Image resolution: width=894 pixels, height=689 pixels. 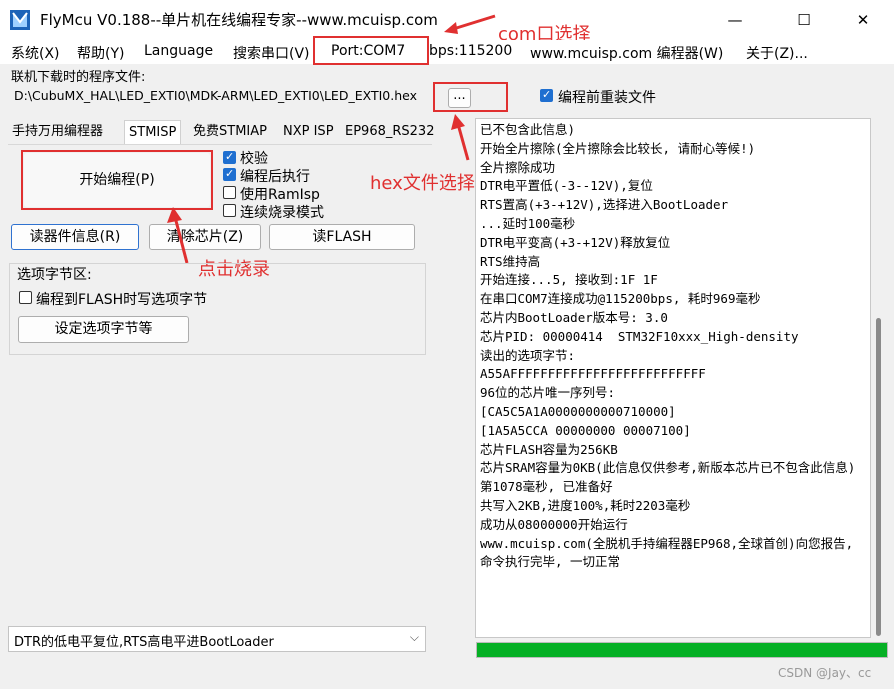 I want to click on maximize-button: ☐, so click(x=804, y=20).